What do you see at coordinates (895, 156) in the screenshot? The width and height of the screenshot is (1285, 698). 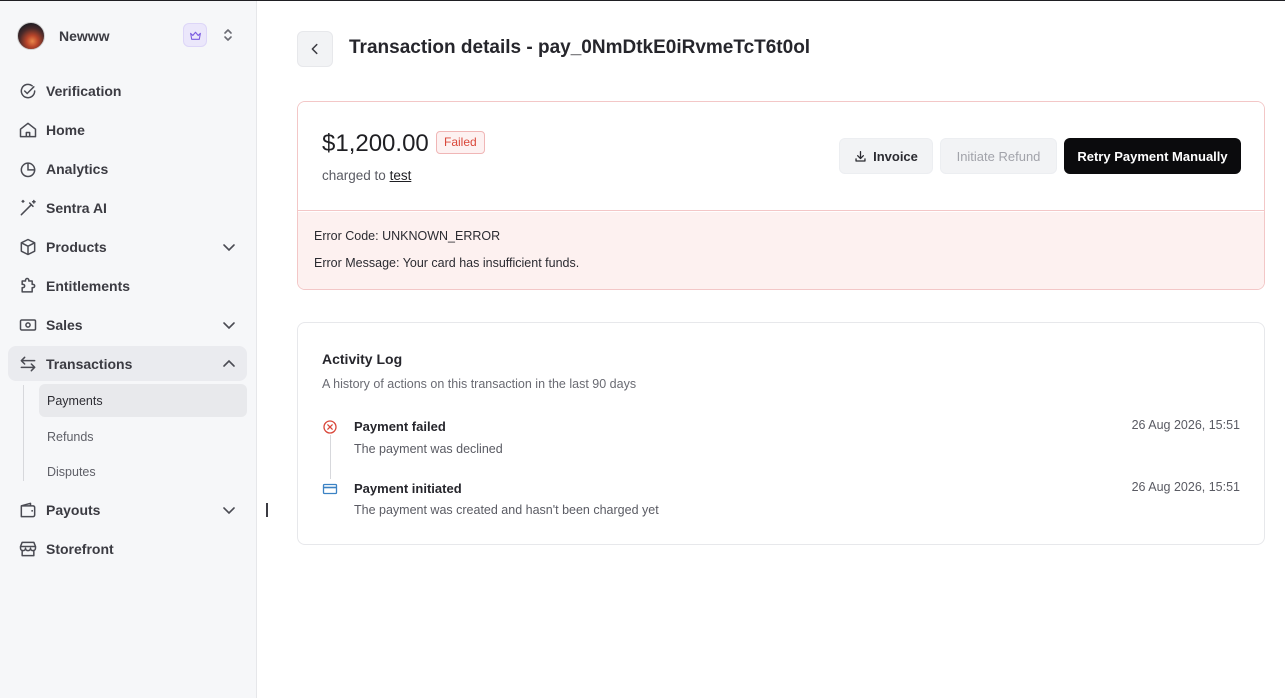 I see `invoice-button-label: Invoice` at bounding box center [895, 156].